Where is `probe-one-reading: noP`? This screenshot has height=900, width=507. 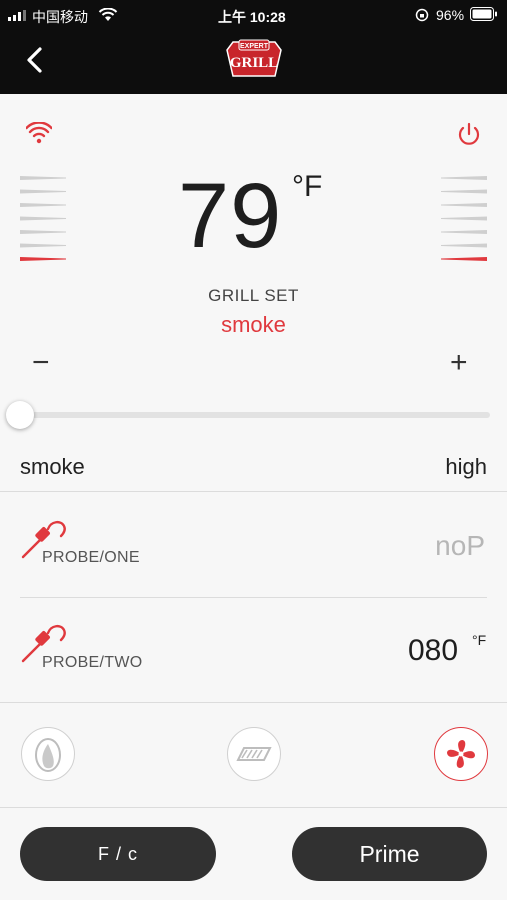 probe-one-reading: noP is located at coordinates (460, 545).